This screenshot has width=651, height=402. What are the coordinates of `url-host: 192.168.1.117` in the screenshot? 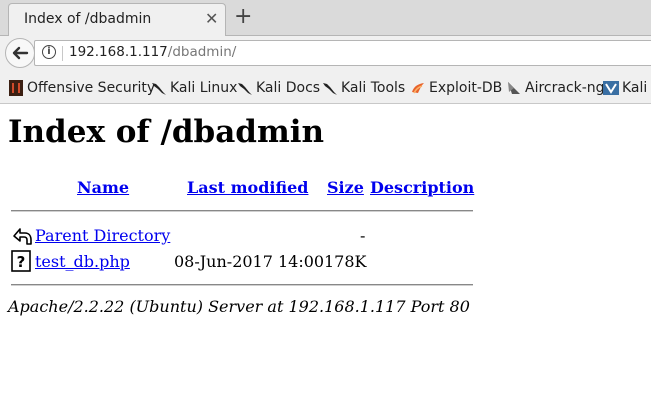 It's located at (118, 52).